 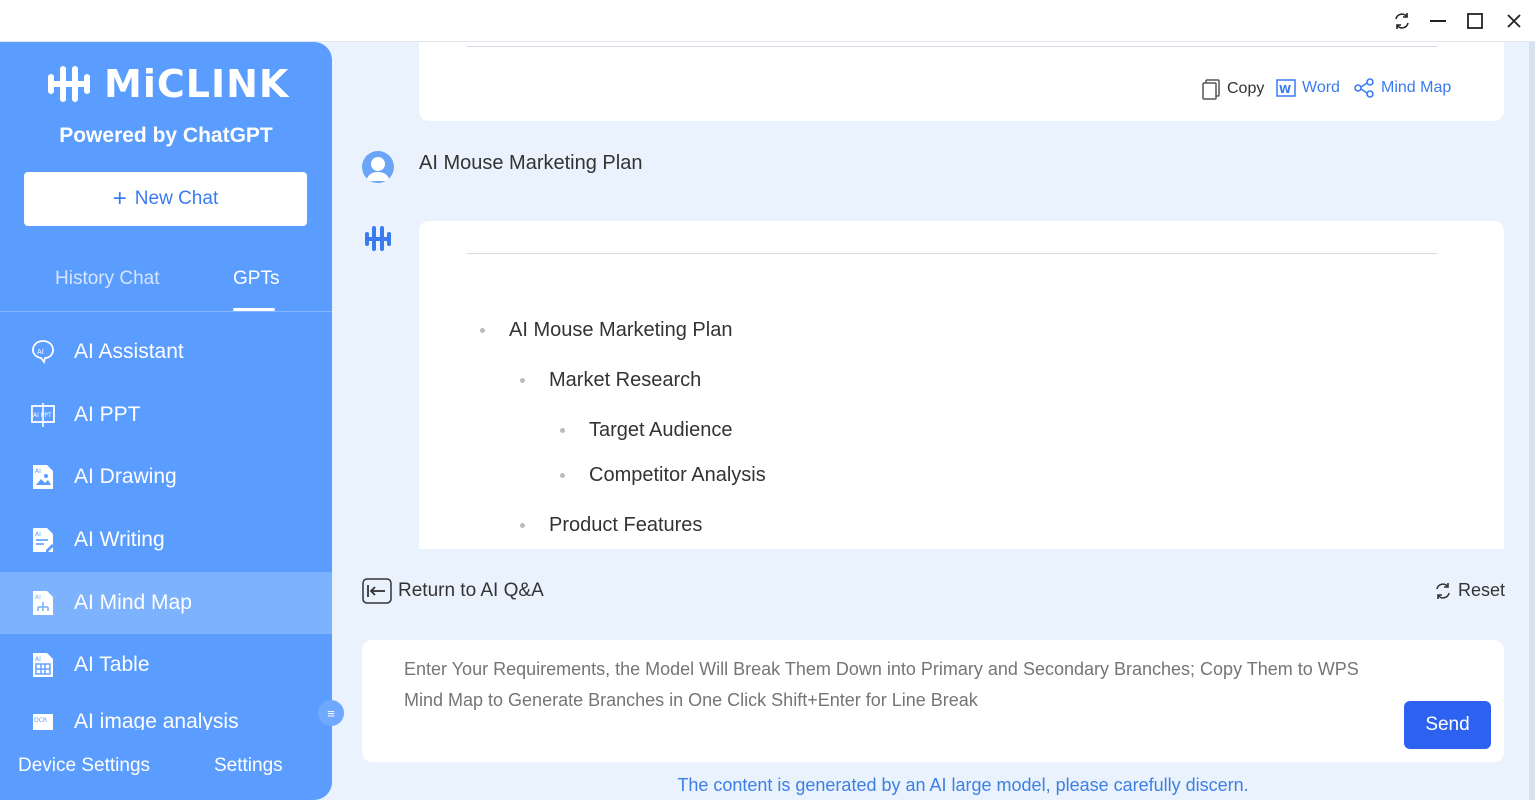 I want to click on svg-text: W, so click(x=1285, y=89).